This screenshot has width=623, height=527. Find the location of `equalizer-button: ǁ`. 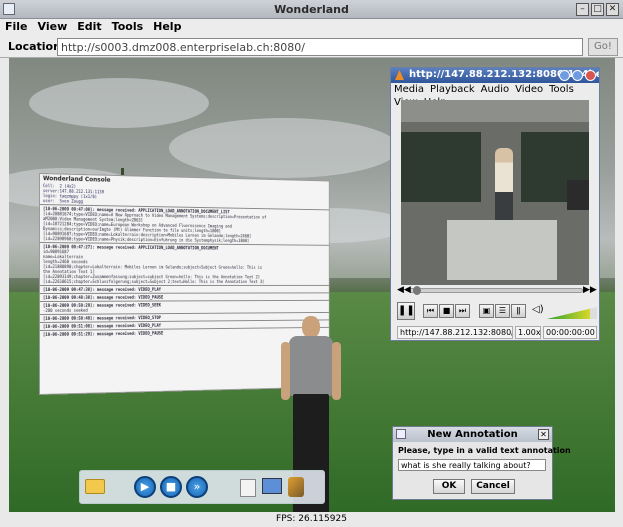

equalizer-button: ǁ is located at coordinates (518, 311).